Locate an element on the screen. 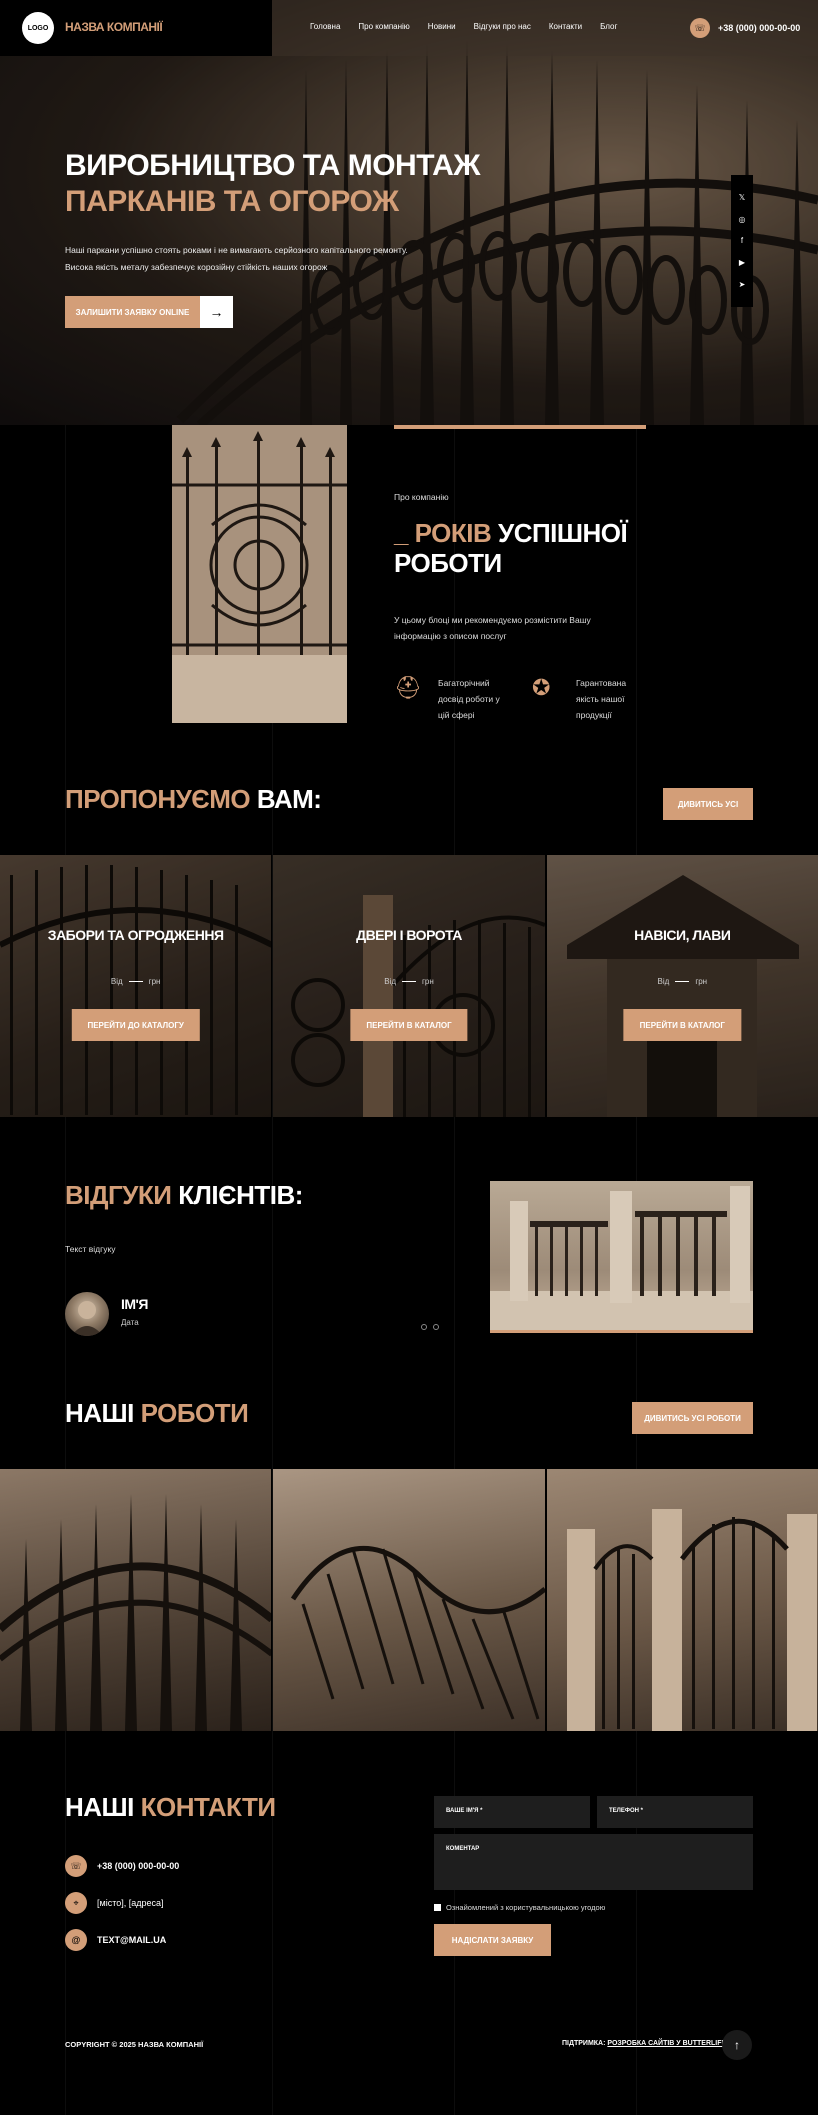  support-link: РОЗРОБКА САЙТІВ У BUTTERLIFE is located at coordinates (666, 2043).